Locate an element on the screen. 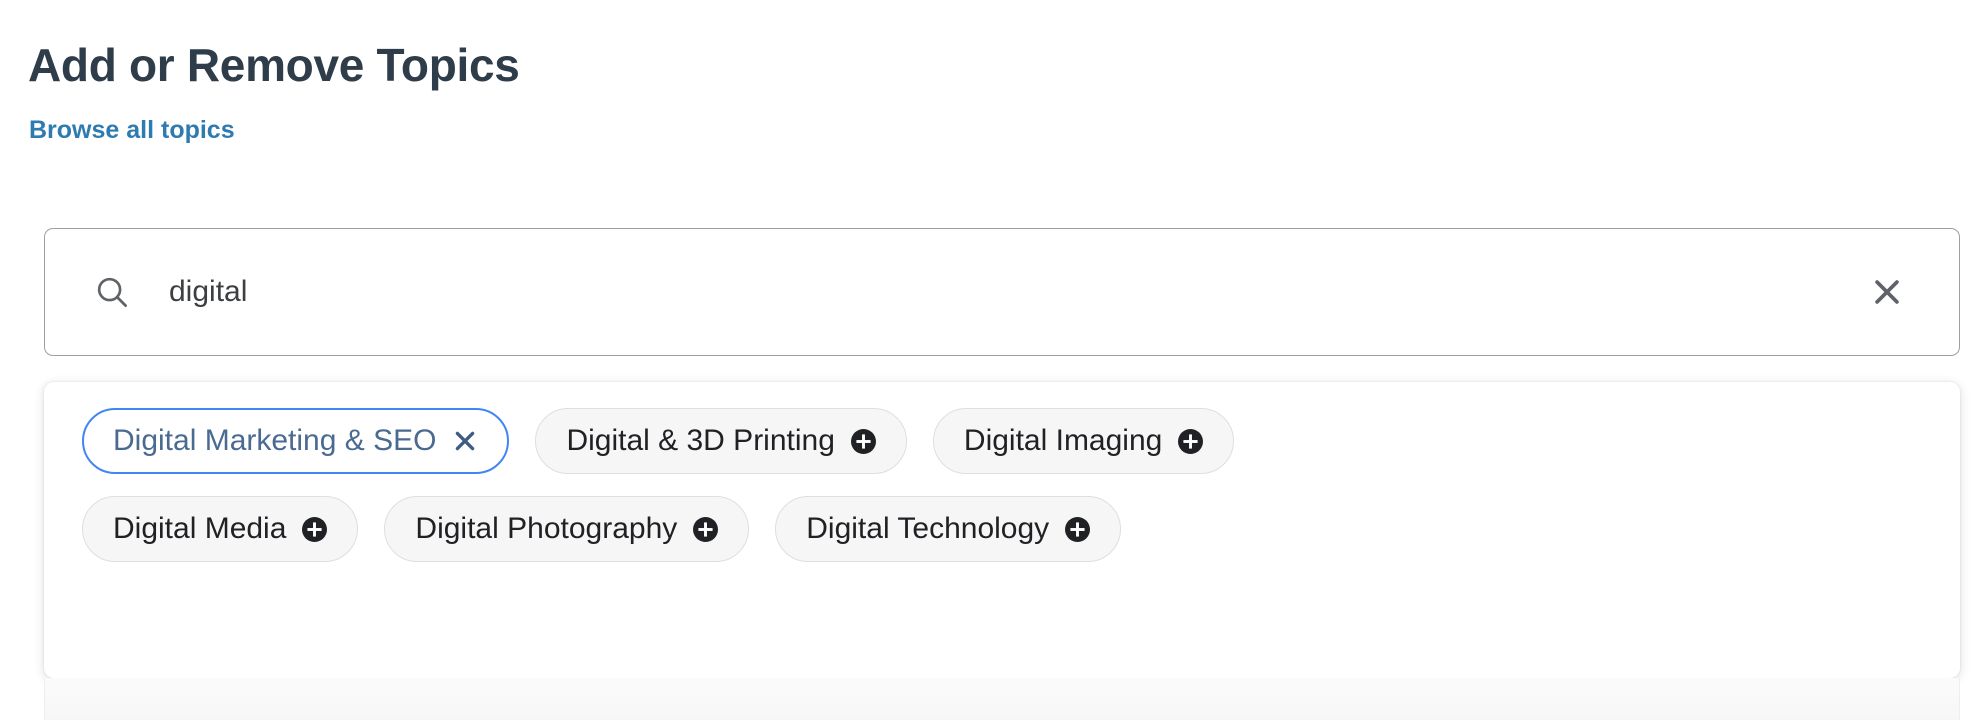 The width and height of the screenshot is (1988, 720). topic-chip: Digital Marketing & SEO is located at coordinates (296, 441).